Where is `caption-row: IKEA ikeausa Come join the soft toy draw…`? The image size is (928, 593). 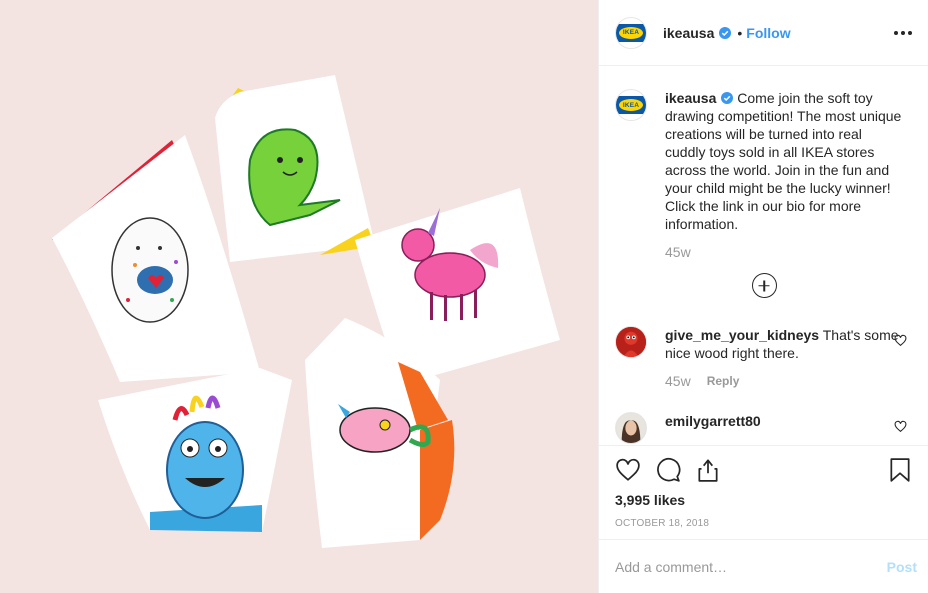 caption-row: IKEA ikeausa Come join the soft toy draw… is located at coordinates (764, 175).